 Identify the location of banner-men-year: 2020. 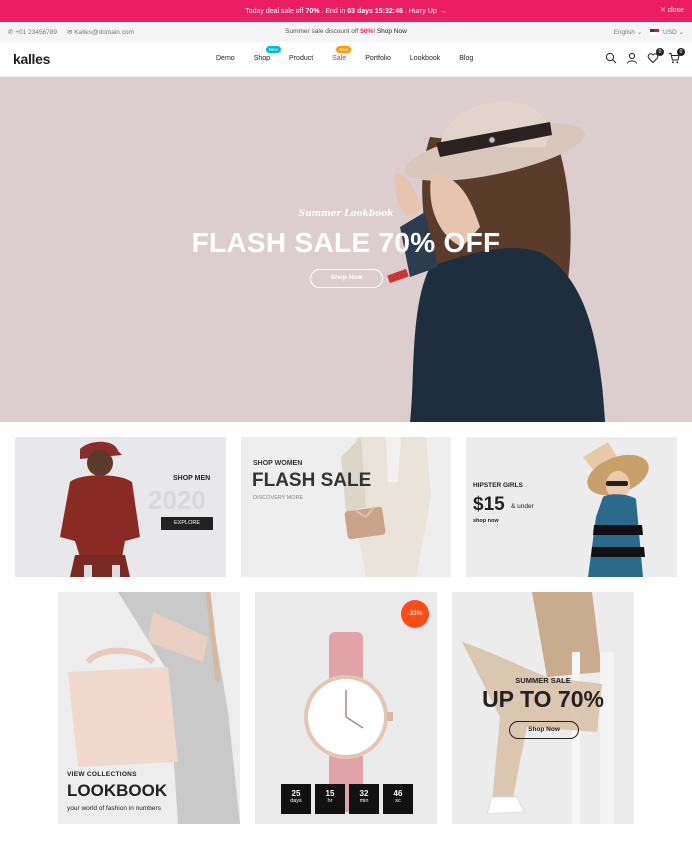
(177, 500).